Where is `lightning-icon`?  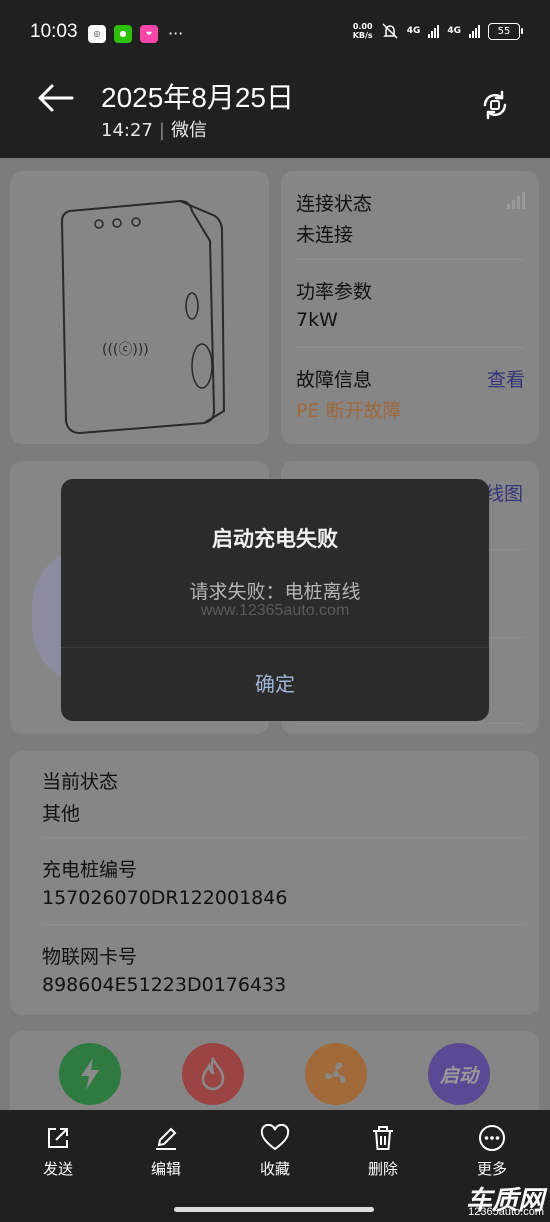 lightning-icon is located at coordinates (90, 1074).